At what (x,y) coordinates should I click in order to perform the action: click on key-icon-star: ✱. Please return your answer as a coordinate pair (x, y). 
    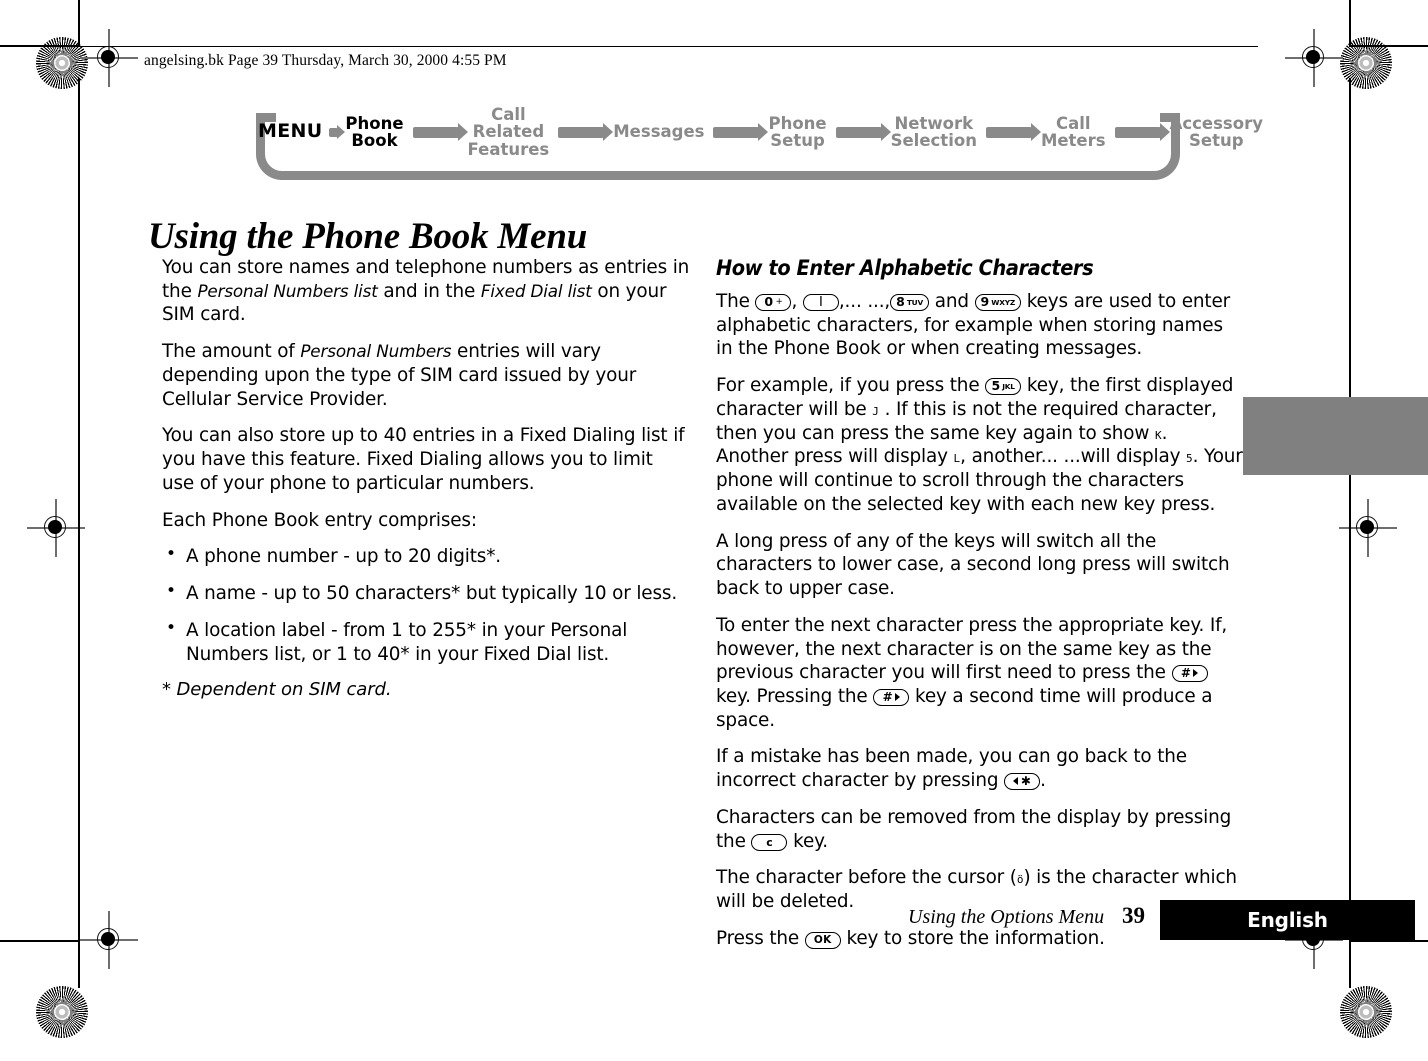
    Looking at the image, I should click on (1022, 781).